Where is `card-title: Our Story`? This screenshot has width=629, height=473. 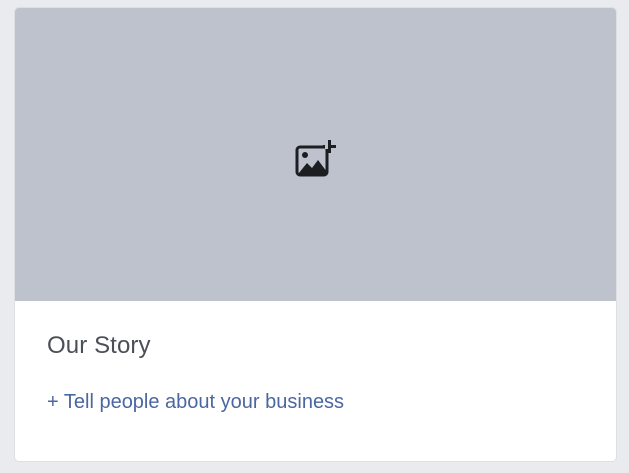 card-title: Our Story is located at coordinates (99, 345).